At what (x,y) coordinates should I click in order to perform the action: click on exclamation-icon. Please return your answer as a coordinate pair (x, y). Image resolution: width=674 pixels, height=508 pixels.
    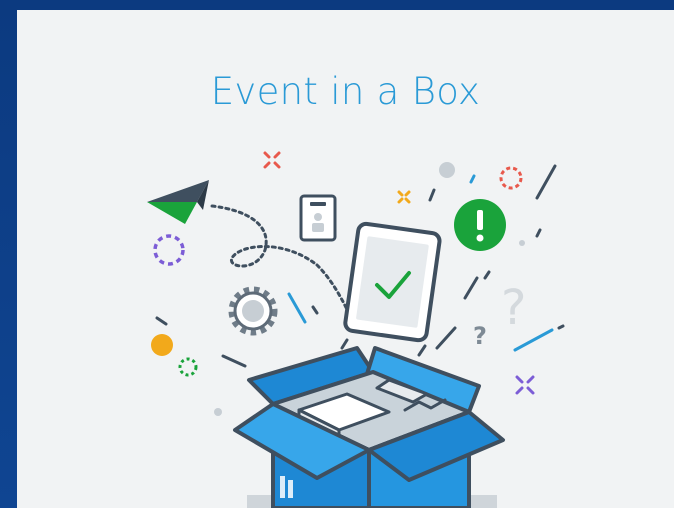
    Looking at the image, I should click on (480, 225).